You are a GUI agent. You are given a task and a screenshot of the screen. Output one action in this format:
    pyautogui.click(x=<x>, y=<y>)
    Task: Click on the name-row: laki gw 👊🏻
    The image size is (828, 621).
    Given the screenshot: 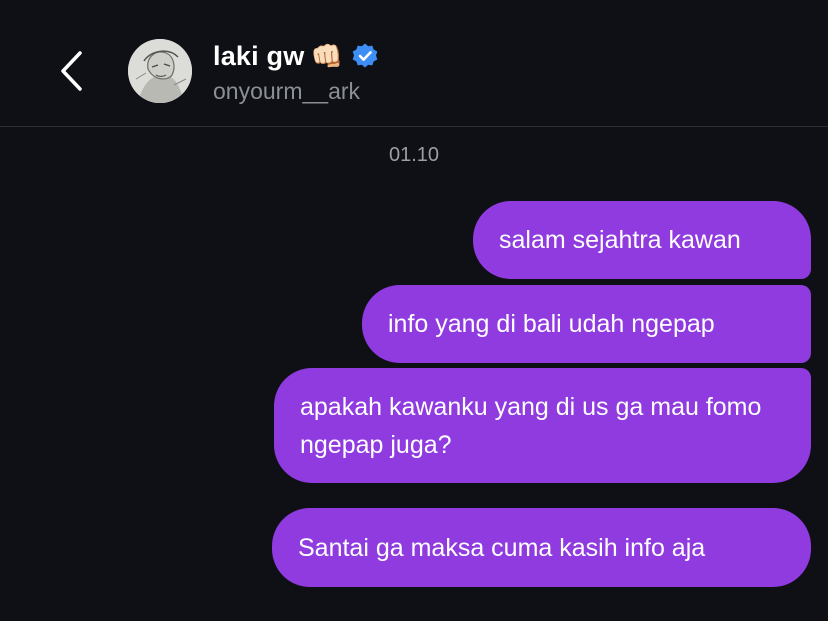 What is the action you would take?
    pyautogui.click(x=296, y=56)
    